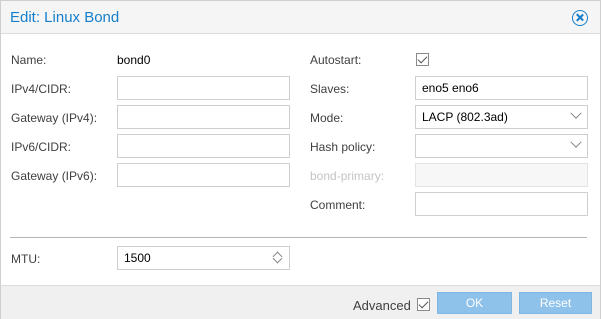  Describe the element at coordinates (330, 89) in the screenshot. I see `slaves-label: Slaves:` at that location.